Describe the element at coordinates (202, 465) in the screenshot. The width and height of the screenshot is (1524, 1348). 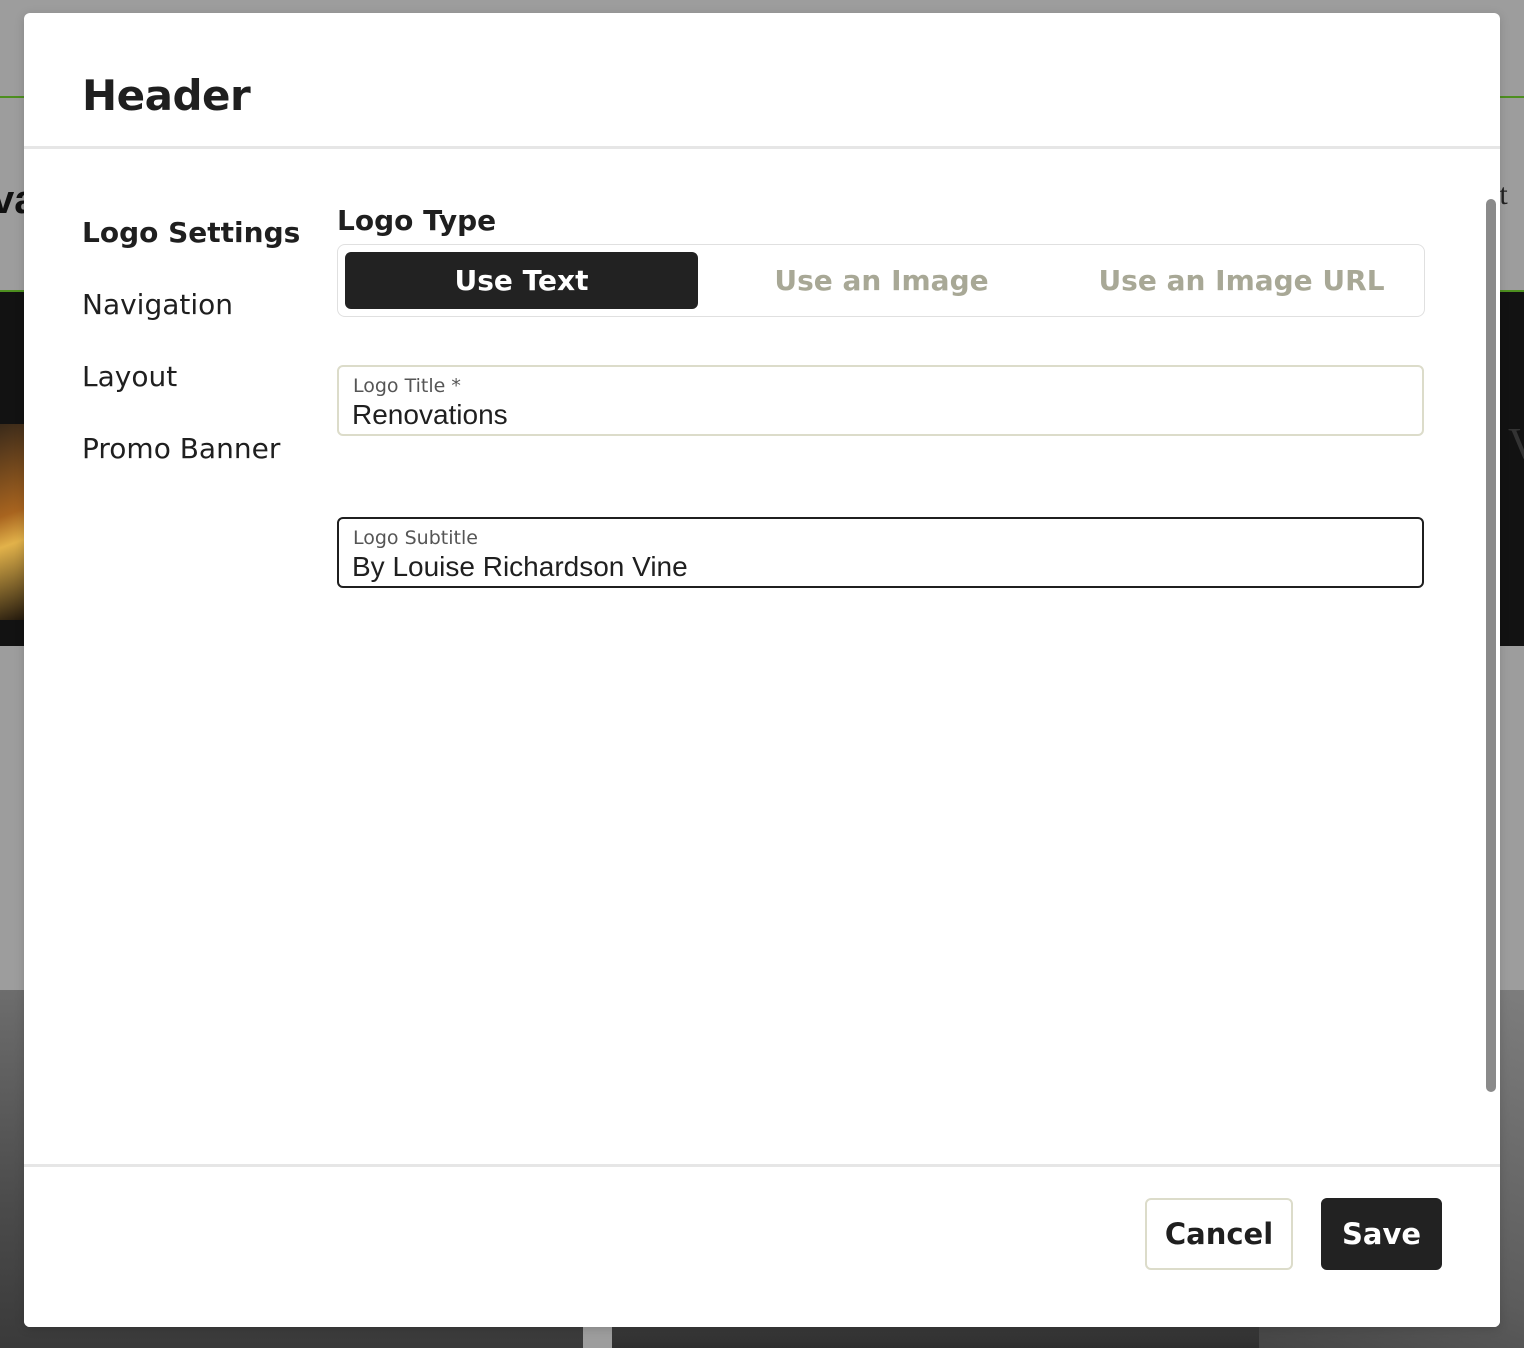
I see `nav-item-promo-banner: Promo Banner` at that location.